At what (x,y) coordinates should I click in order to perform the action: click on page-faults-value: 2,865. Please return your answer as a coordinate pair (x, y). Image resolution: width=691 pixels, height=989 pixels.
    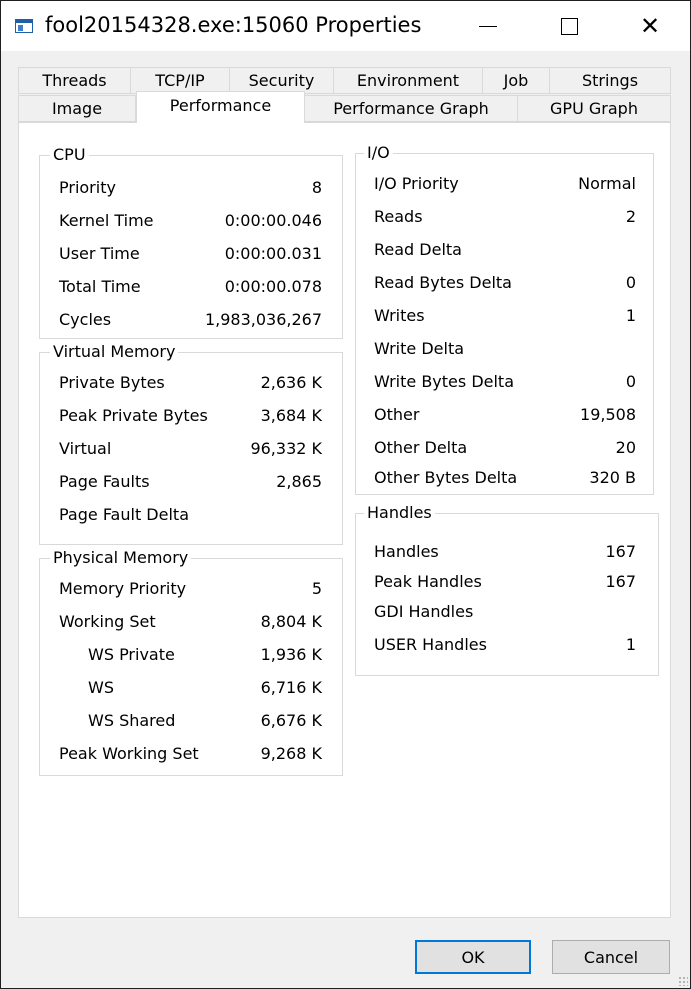
    Looking at the image, I should click on (299, 481).